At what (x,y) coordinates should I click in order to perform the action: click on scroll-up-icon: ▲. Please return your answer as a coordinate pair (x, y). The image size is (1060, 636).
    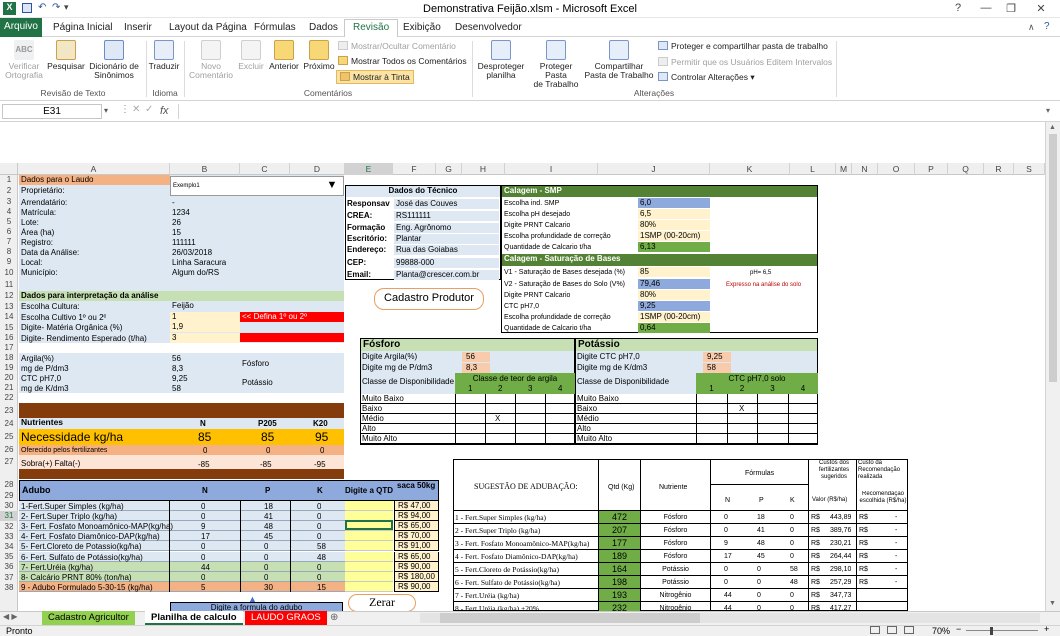
    Looking at the image, I should click on (1052, 127).